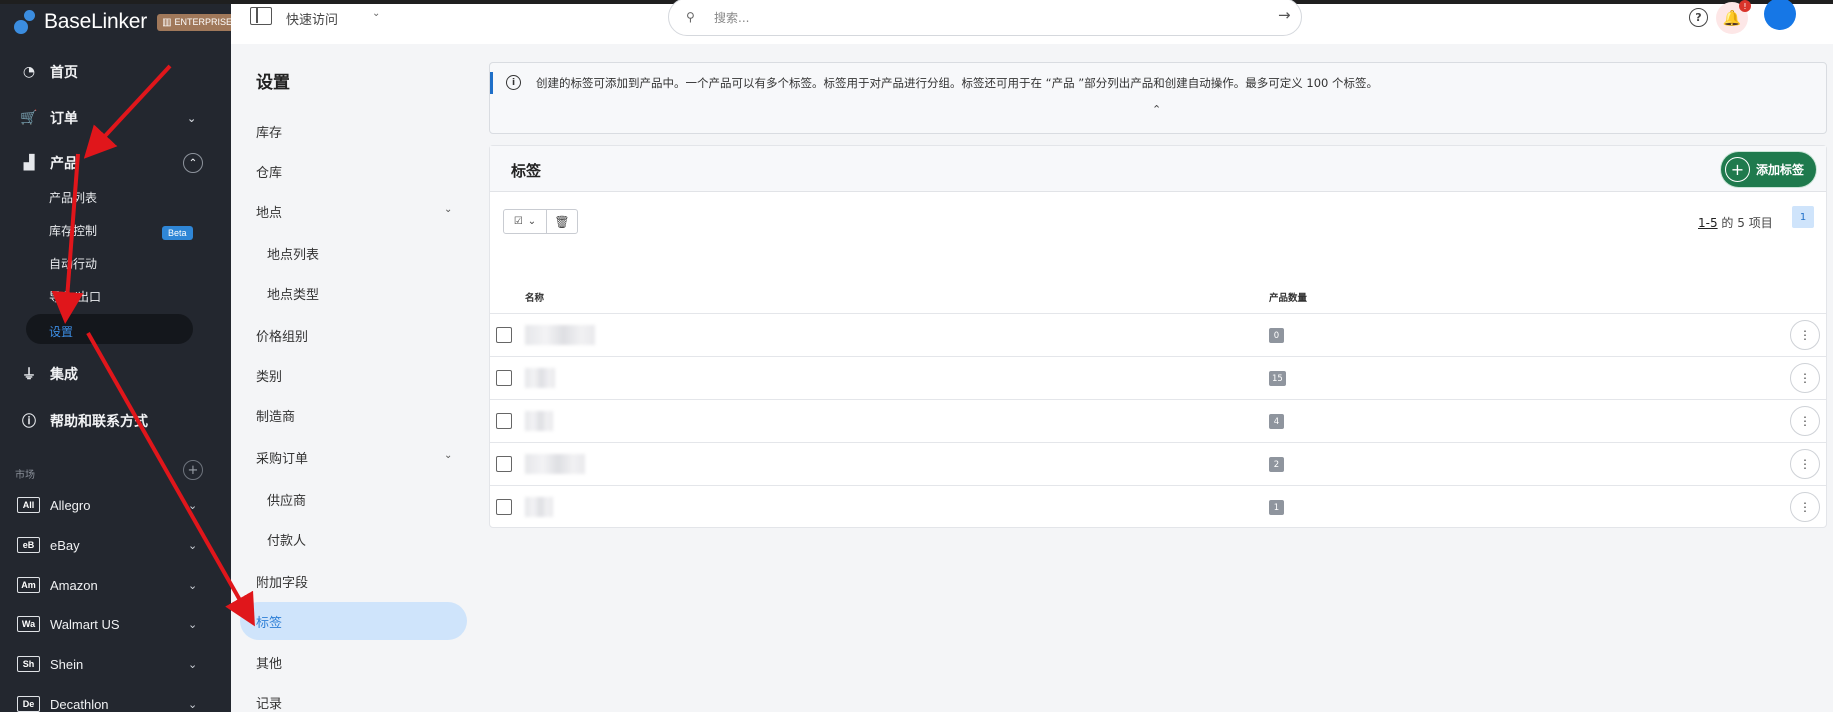  What do you see at coordinates (690, 17) in the screenshot?
I see `search-icon: ⚲` at bounding box center [690, 17].